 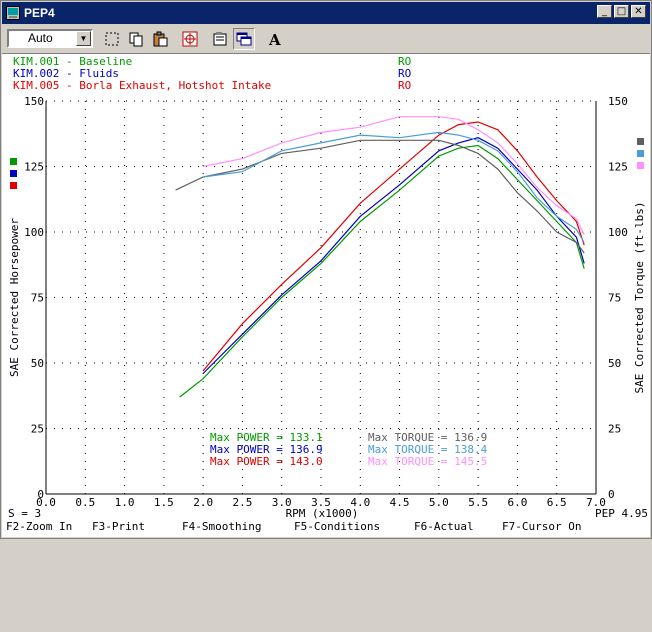 What do you see at coordinates (400, 502) in the screenshot?
I see `x-tick-label: 4.5` at bounding box center [400, 502].